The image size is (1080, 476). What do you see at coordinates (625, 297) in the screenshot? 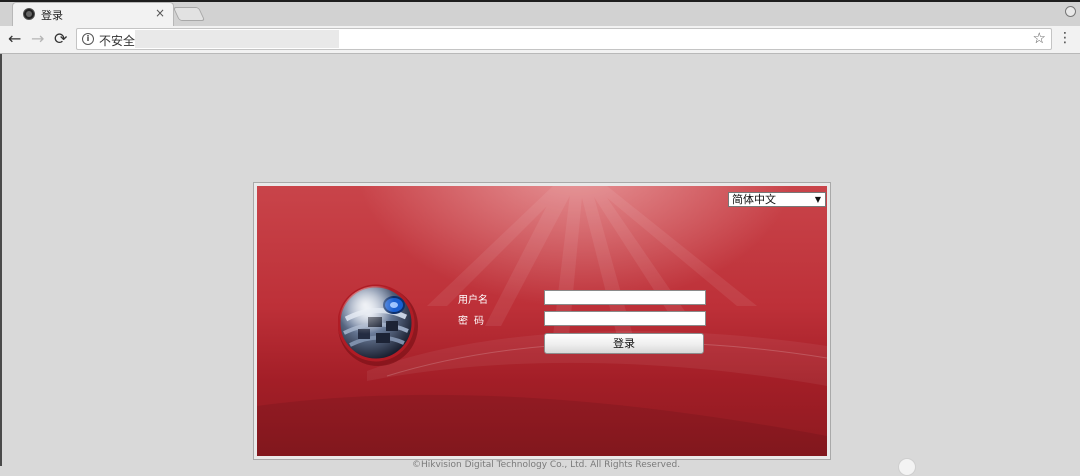
I see `username-input` at bounding box center [625, 297].